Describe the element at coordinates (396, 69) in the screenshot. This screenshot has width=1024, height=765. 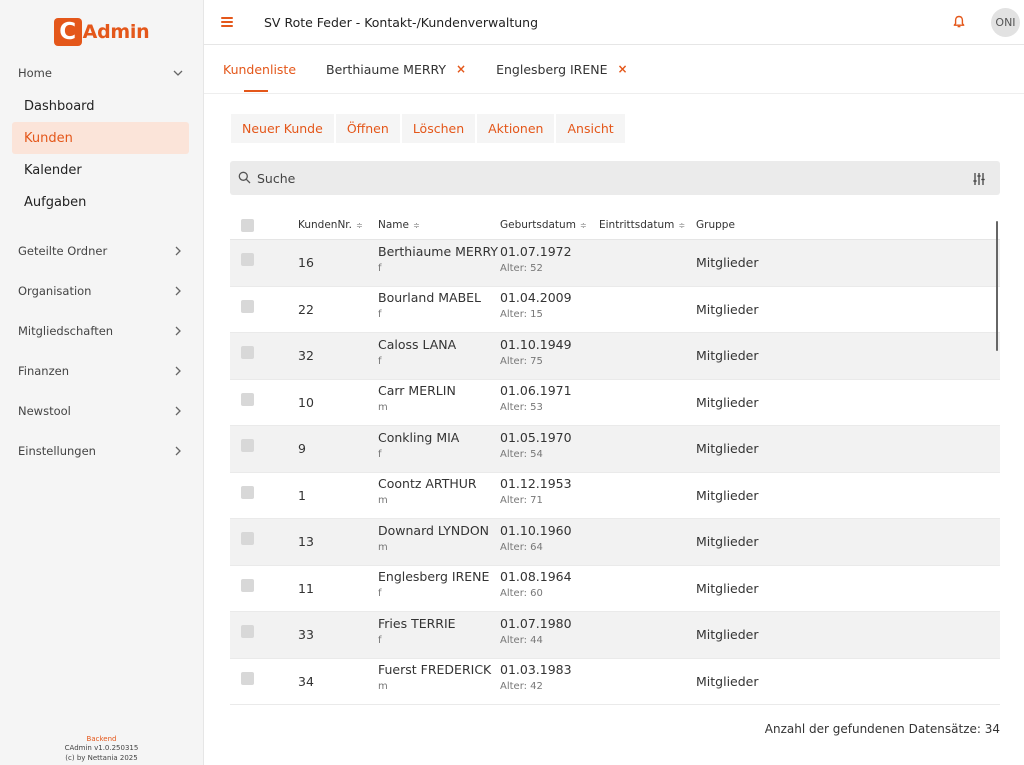
I see `tab-1: Berthiaume MERRY ×` at that location.